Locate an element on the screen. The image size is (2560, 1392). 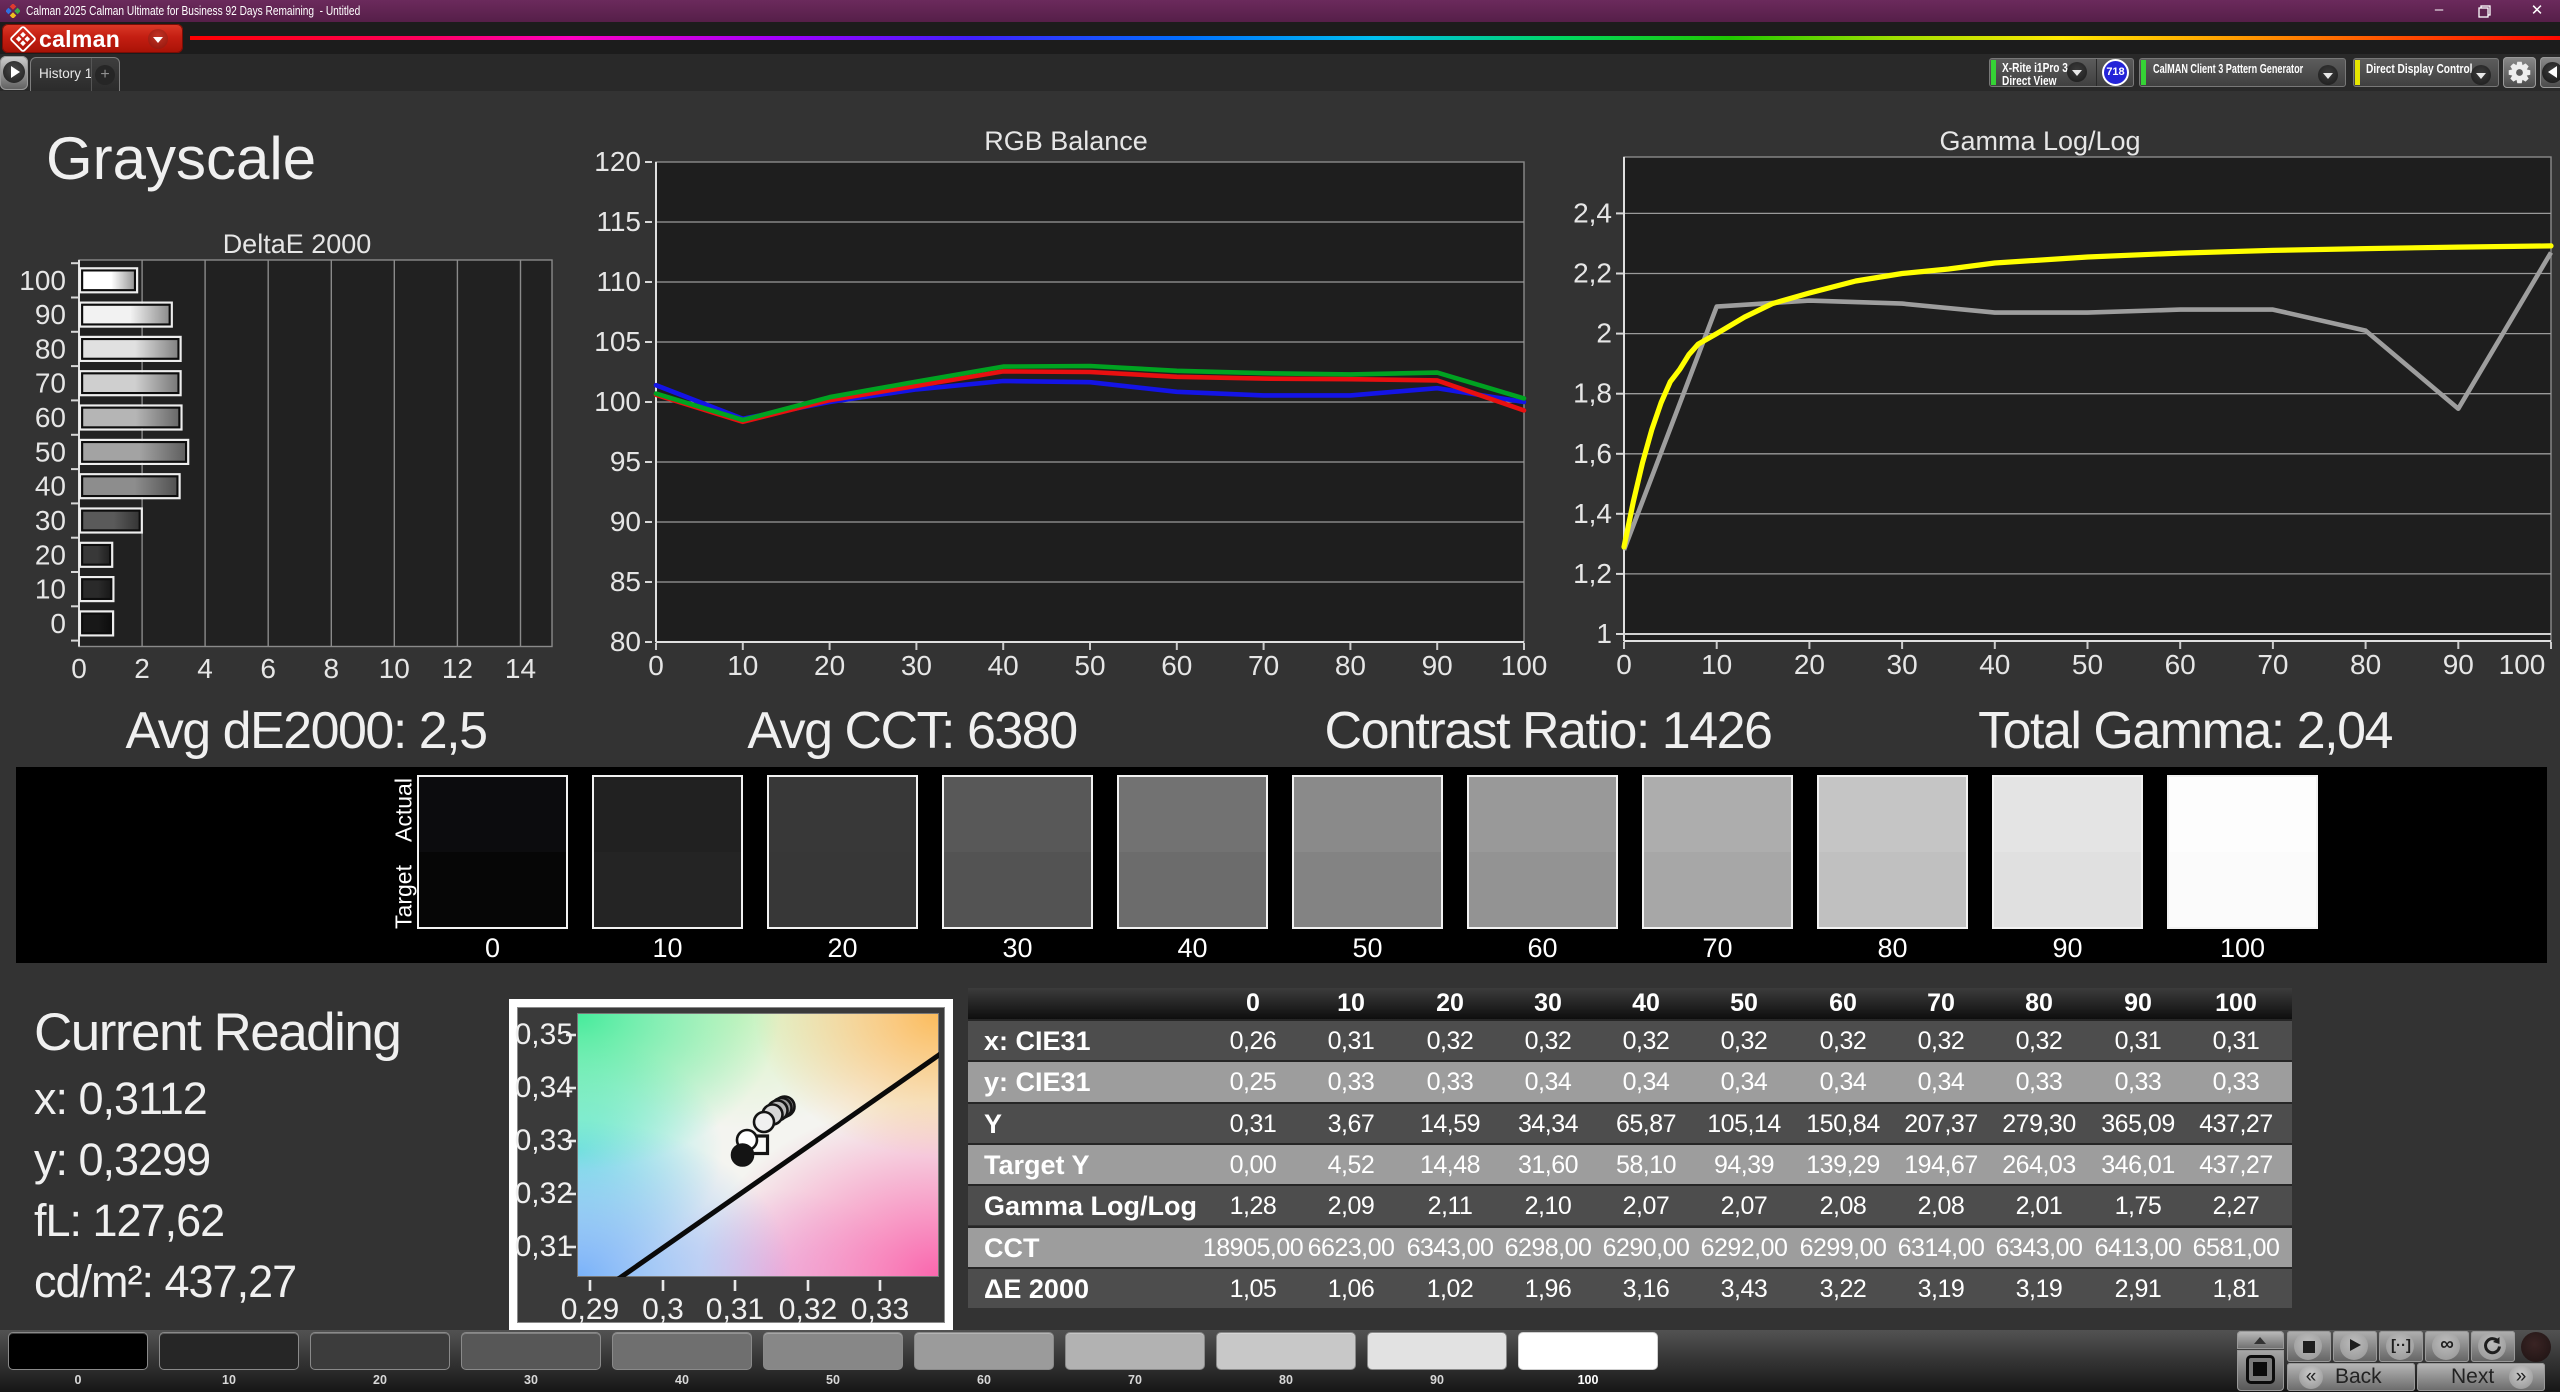
svg-text: 1,6 is located at coordinates (1592, 453).